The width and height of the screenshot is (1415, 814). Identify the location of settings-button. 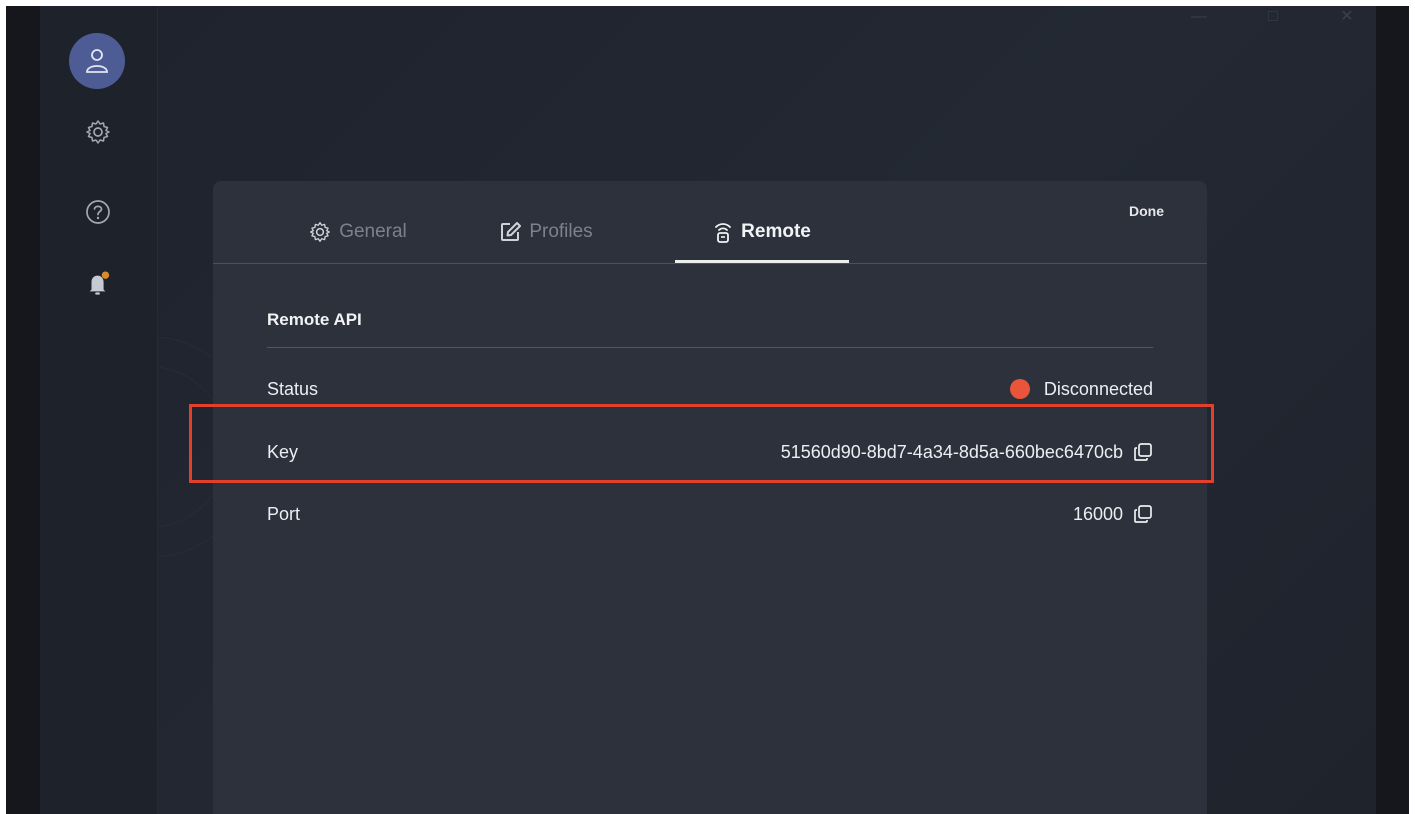
(98, 132).